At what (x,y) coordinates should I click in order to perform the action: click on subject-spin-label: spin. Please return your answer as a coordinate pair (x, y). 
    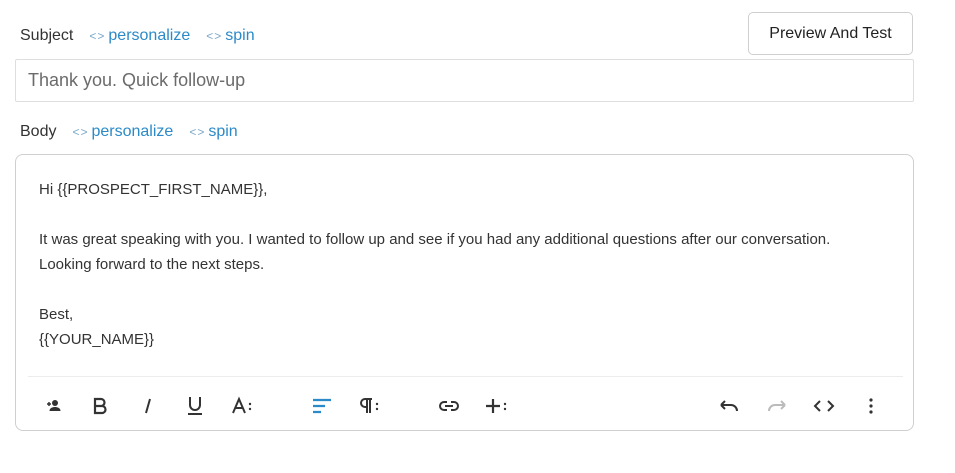
    Looking at the image, I should click on (240, 35).